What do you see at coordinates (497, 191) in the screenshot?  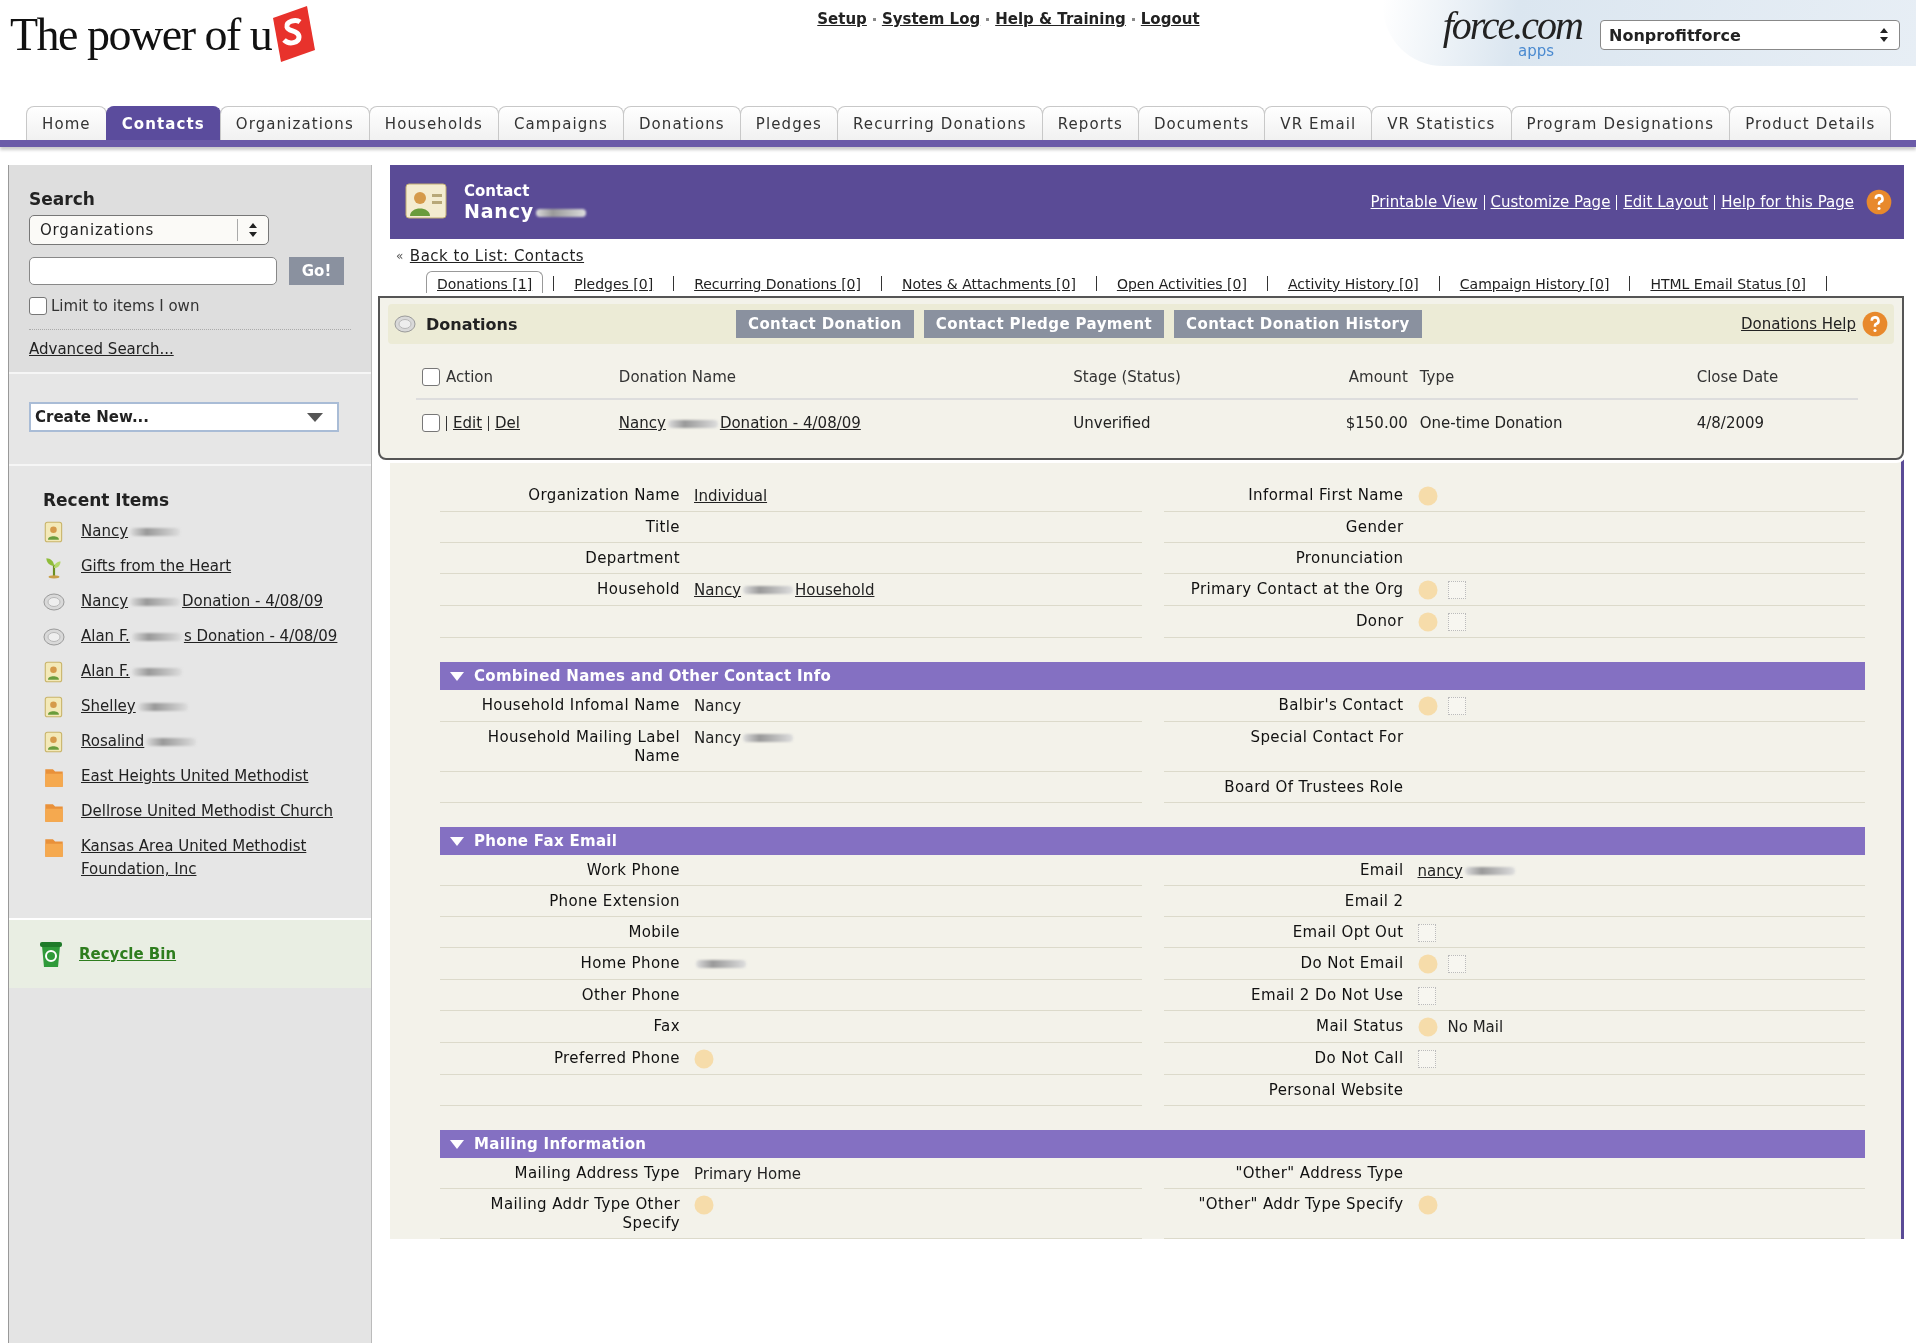 I see `record-type: Contact` at bounding box center [497, 191].